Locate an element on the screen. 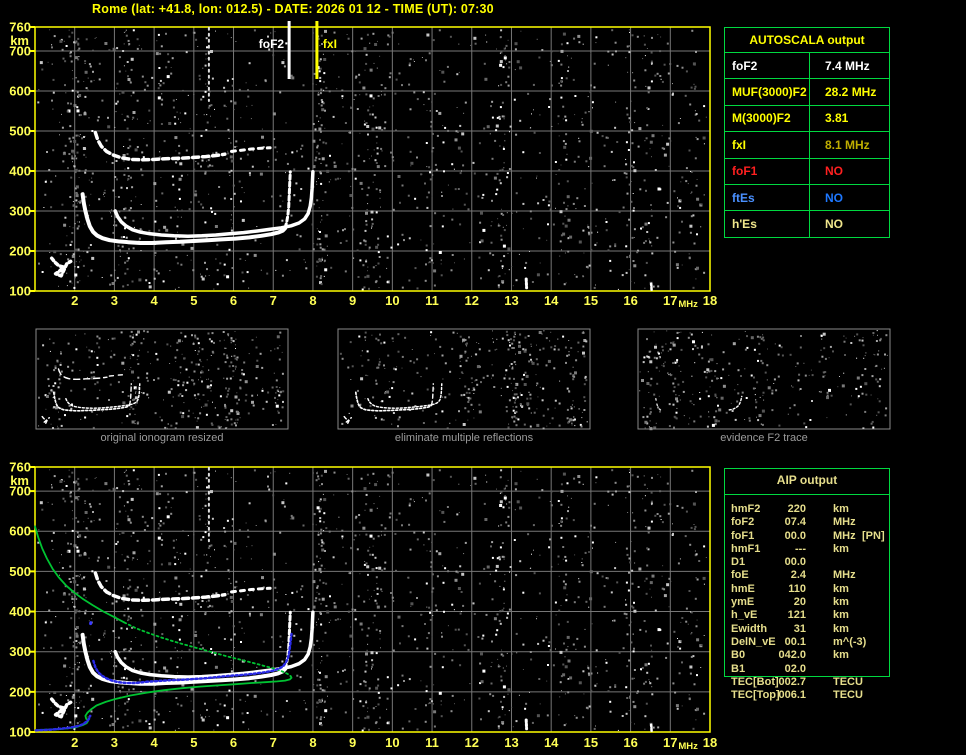 This screenshot has width=966, height=755. aip-label: hmE is located at coordinates (743, 588).